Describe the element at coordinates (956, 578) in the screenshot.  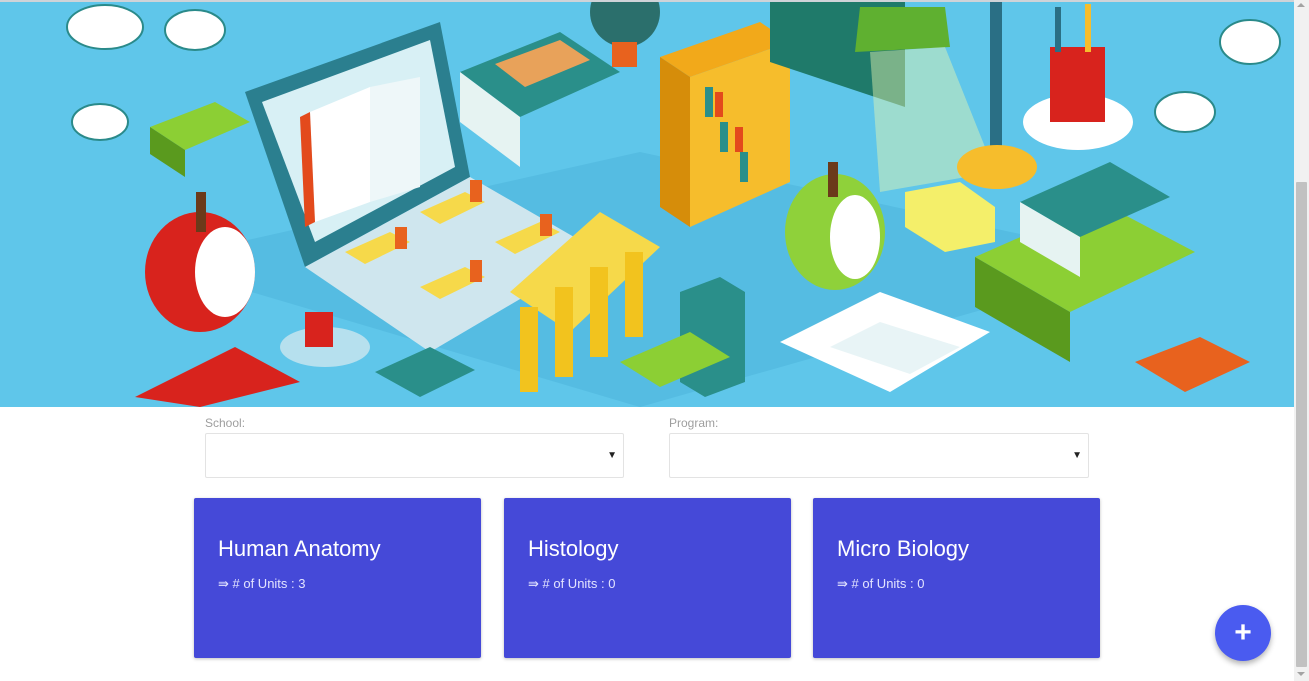
I see `course-card-micro-biology: Micro Biology ⇛ # of Units : 0` at that location.